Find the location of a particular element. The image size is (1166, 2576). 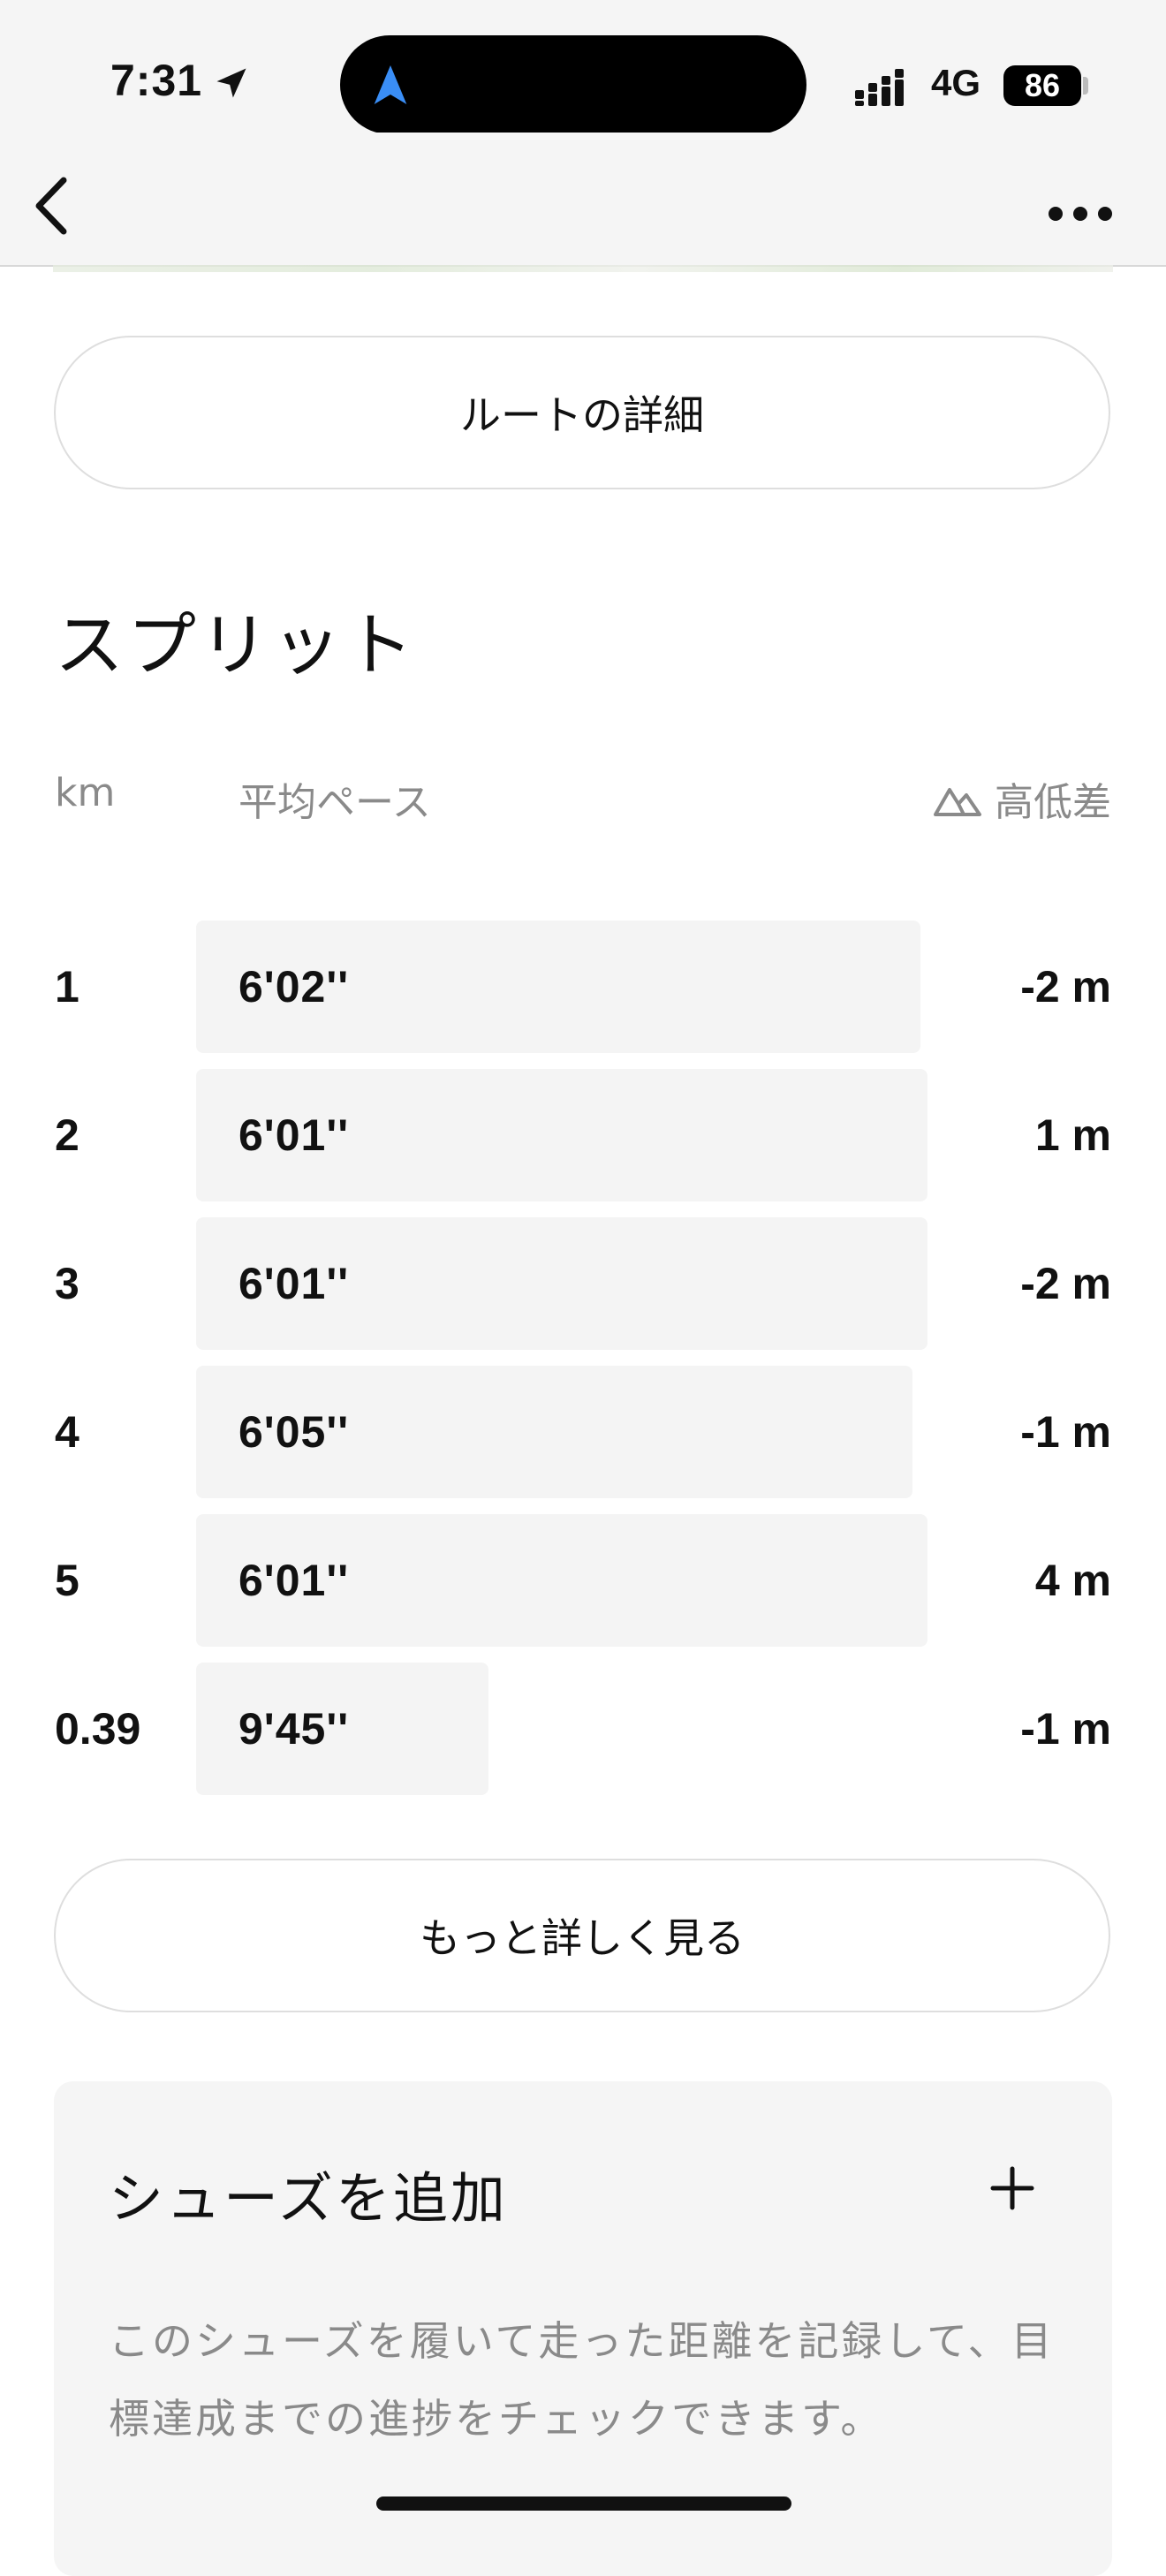

battery-tip is located at coordinates (1085, 86).